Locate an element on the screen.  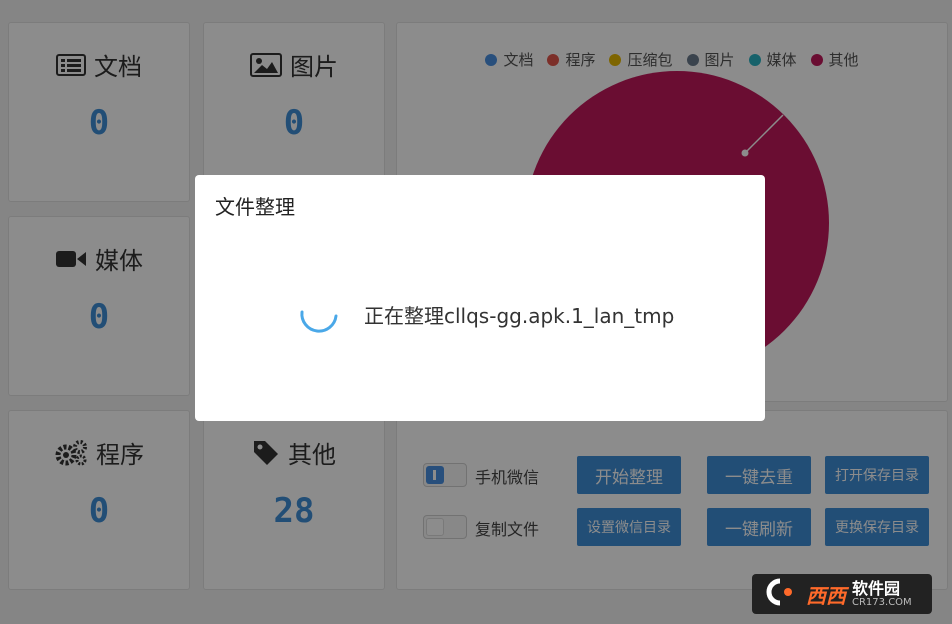
watermark-name: 软件园 is located at coordinates (876, 588).